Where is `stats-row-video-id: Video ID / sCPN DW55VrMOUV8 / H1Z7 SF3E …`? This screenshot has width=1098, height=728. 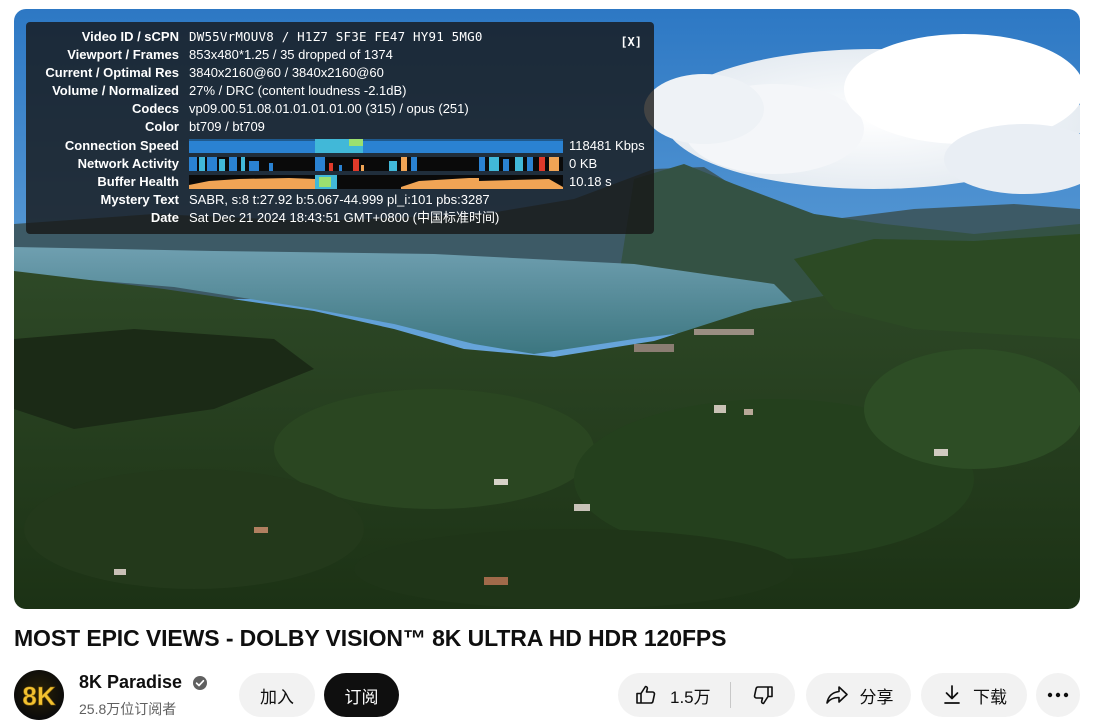
stats-row-video-id: Video ID / sCPN DW55VrMOUV8 / H1Z7 SF3E … is located at coordinates (340, 37).